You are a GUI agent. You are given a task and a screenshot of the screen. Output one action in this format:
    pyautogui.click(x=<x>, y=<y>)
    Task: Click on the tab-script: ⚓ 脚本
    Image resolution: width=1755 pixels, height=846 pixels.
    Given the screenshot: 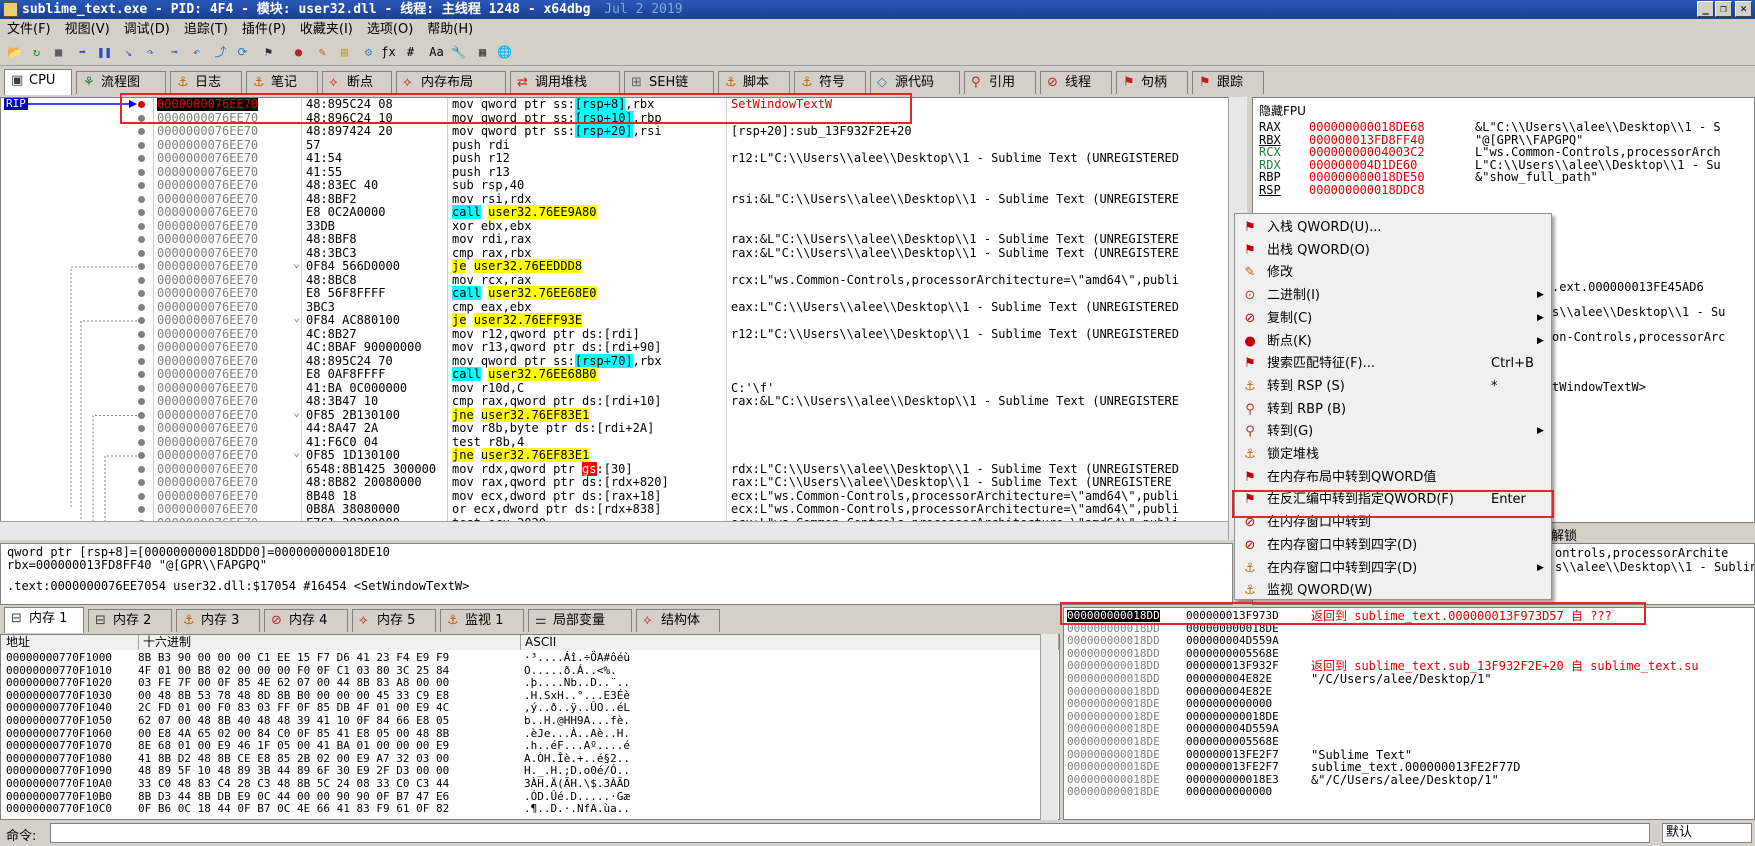 What is the action you would take?
    pyautogui.click(x=754, y=82)
    